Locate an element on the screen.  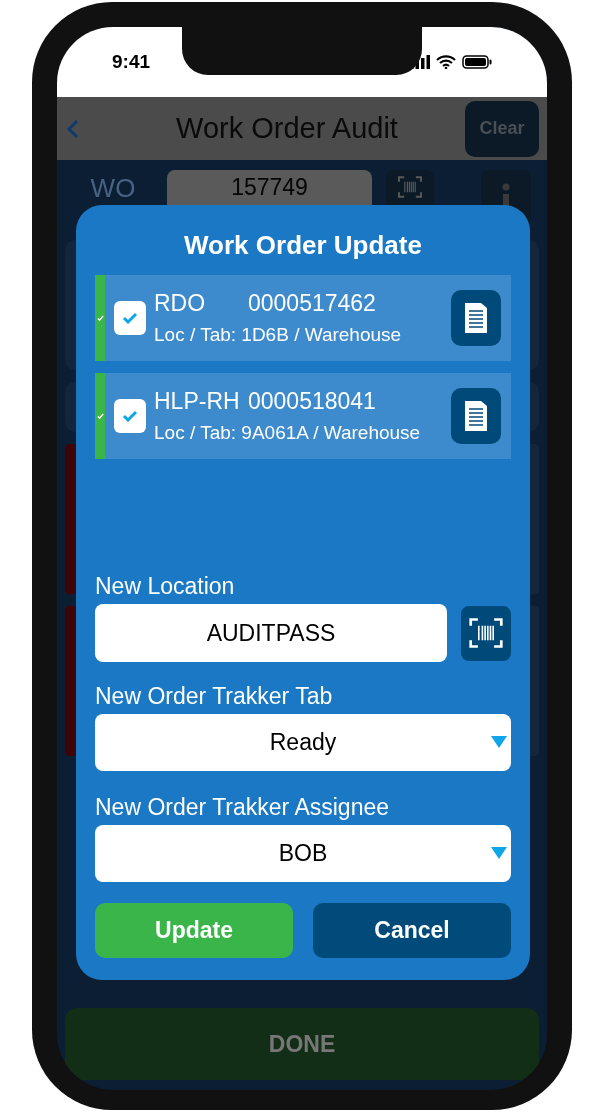
assignee-dropdown: BOB is located at coordinates (303, 853).